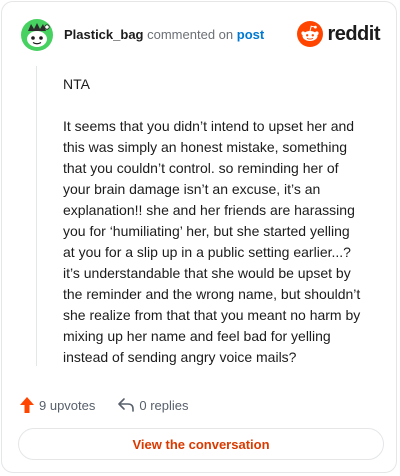 The height and width of the screenshot is (476, 400). I want to click on reply-count: 0 replies, so click(153, 405).